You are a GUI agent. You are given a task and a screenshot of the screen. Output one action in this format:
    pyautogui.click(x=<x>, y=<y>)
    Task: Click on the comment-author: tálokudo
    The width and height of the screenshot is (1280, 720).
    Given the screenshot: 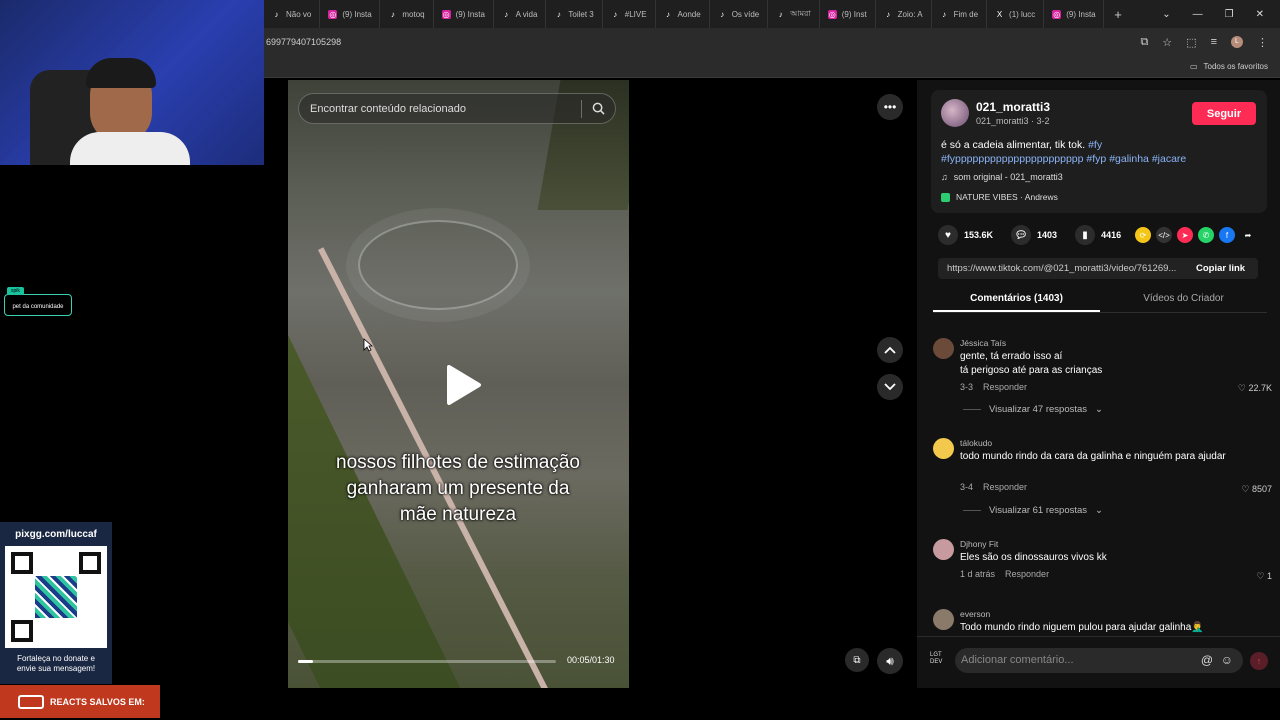 What is the action you would take?
    pyautogui.click(x=976, y=443)
    